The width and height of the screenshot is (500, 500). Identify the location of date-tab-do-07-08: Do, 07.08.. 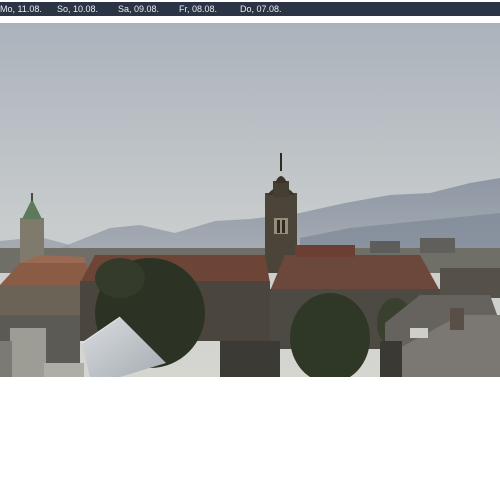
(261, 9).